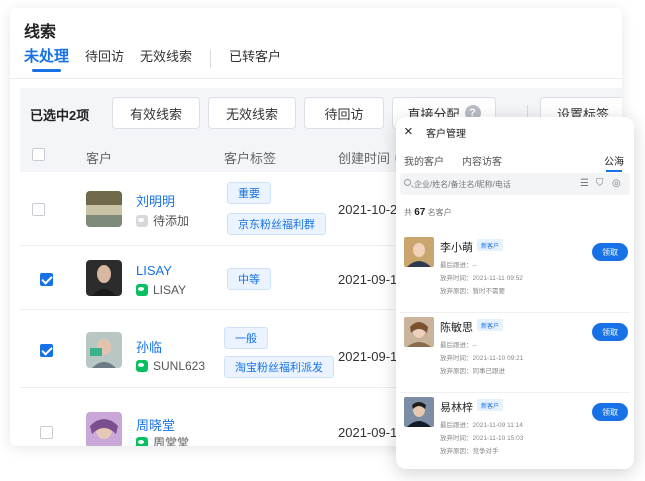 The image size is (645, 481). Describe the element at coordinates (408, 212) in the screenshot. I see `count-prefix: 共` at that location.